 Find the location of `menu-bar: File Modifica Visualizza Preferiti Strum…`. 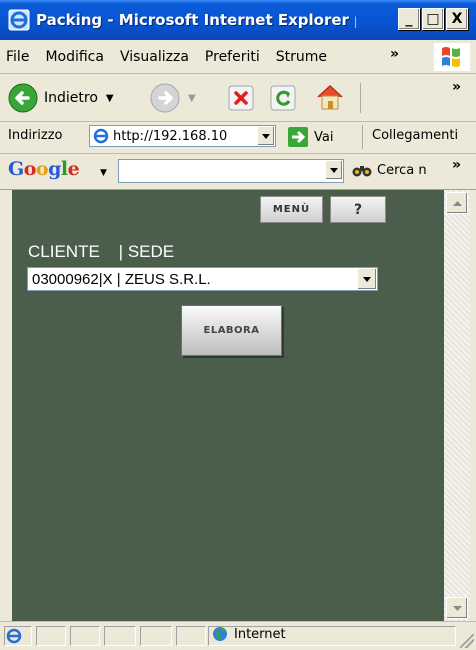

menu-bar: File Modifica Visualizza Preferiti Strum… is located at coordinates (238, 57).